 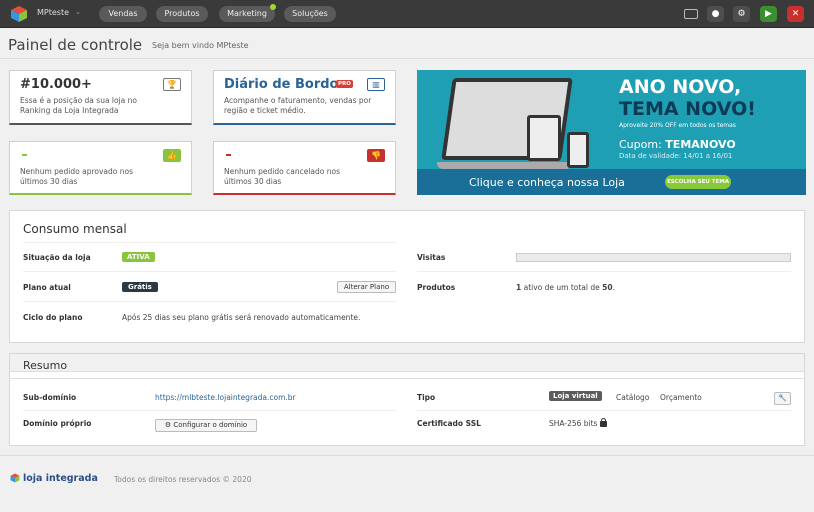 What do you see at coordinates (172, 84) in the screenshot?
I see `trophy-icon: 🏆` at bounding box center [172, 84].